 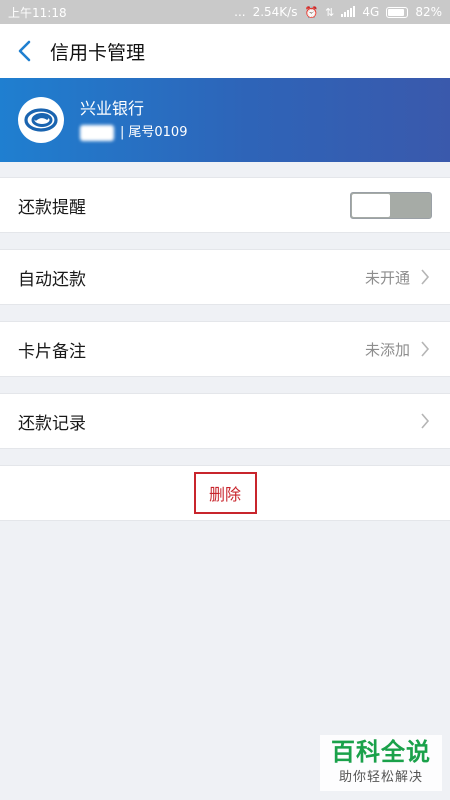 What do you see at coordinates (52, 207) in the screenshot?
I see `repay-reminder-label: 还款提醒` at bounding box center [52, 207].